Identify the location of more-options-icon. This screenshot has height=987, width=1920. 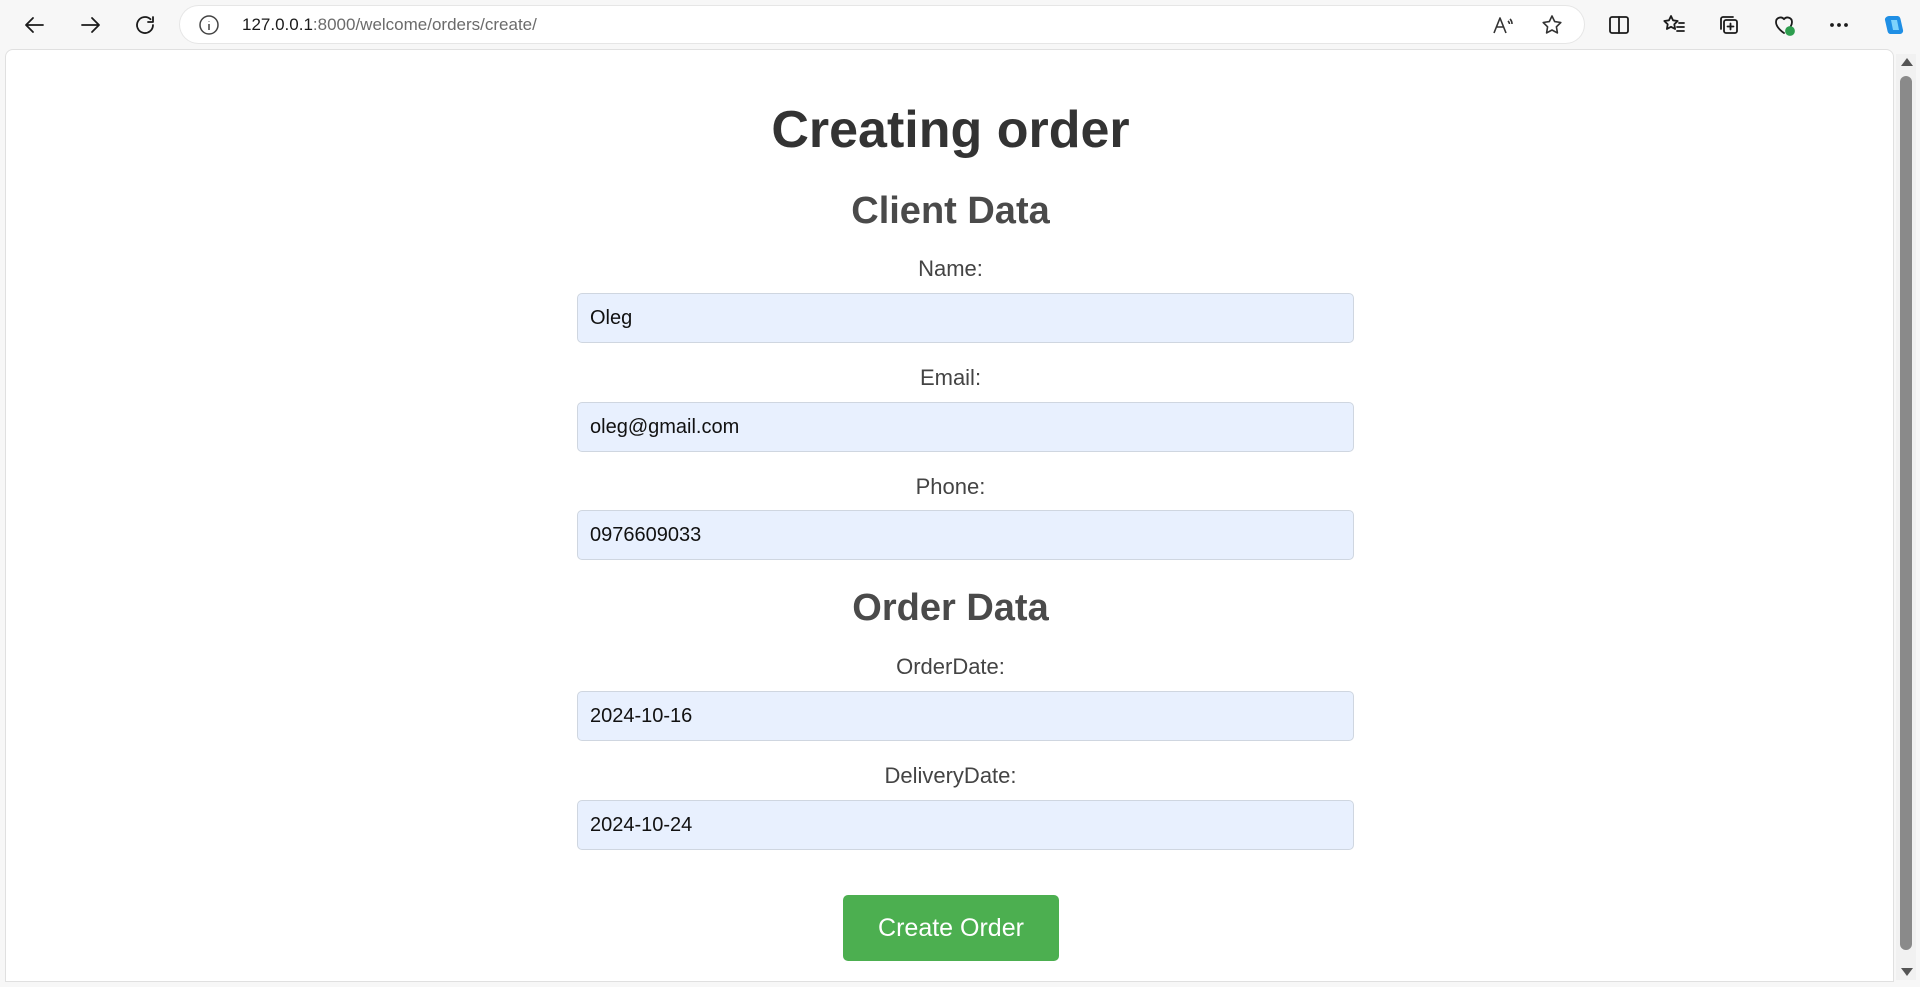
(1839, 25).